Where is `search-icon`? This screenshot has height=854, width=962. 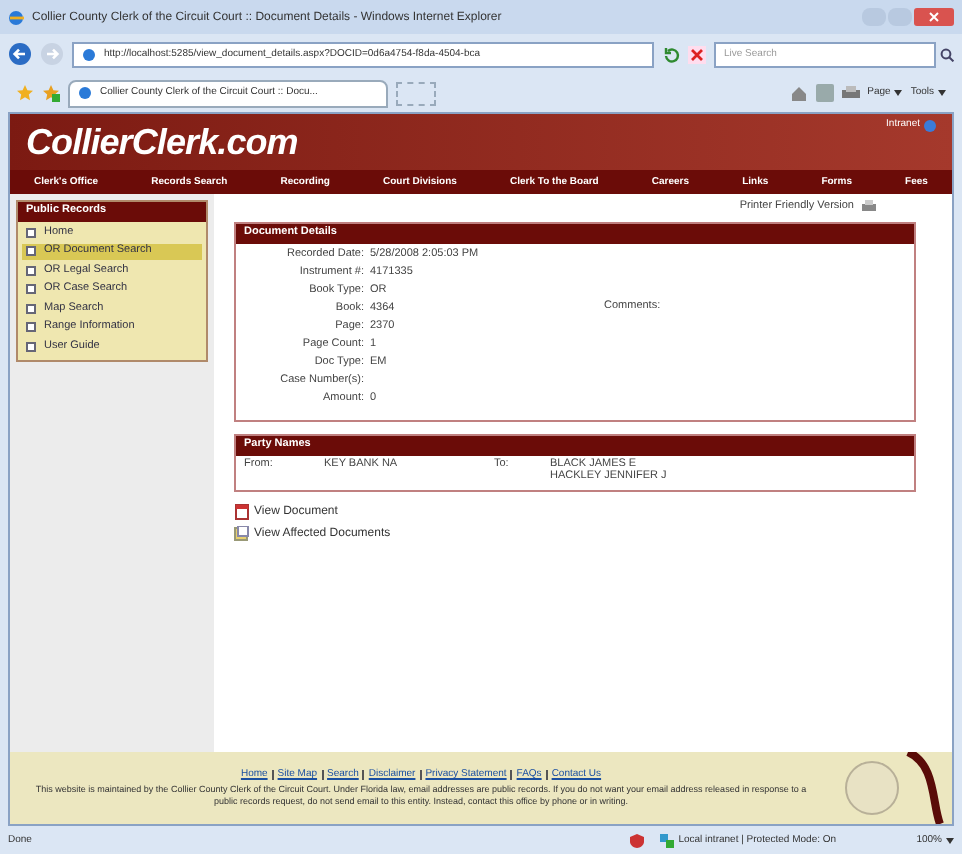
search-icon is located at coordinates (947, 54).